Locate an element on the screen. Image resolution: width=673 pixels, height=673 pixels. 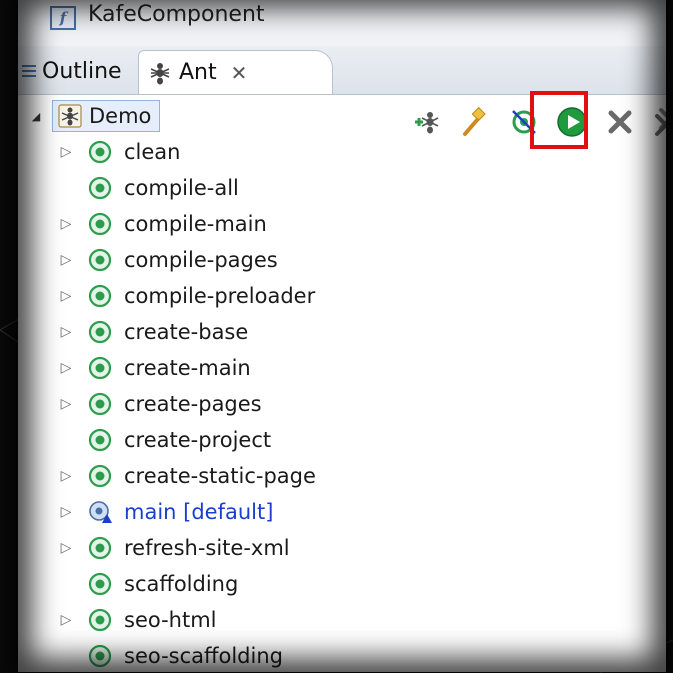
editor-file-title: KafeComponent is located at coordinates (176, 14).